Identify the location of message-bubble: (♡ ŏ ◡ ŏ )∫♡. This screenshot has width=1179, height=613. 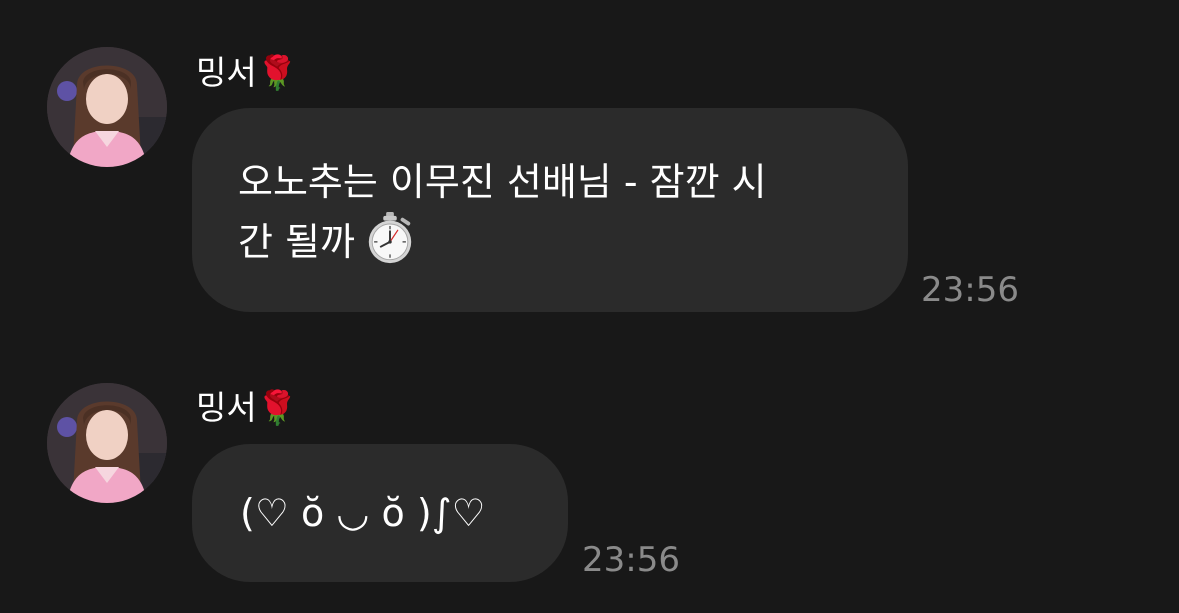
(380, 513).